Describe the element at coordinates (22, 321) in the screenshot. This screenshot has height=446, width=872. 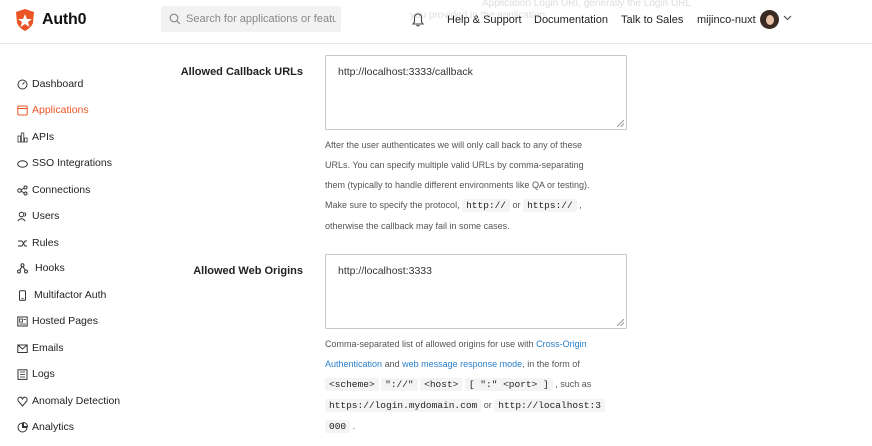
I see `hosted-pages-icon` at that location.